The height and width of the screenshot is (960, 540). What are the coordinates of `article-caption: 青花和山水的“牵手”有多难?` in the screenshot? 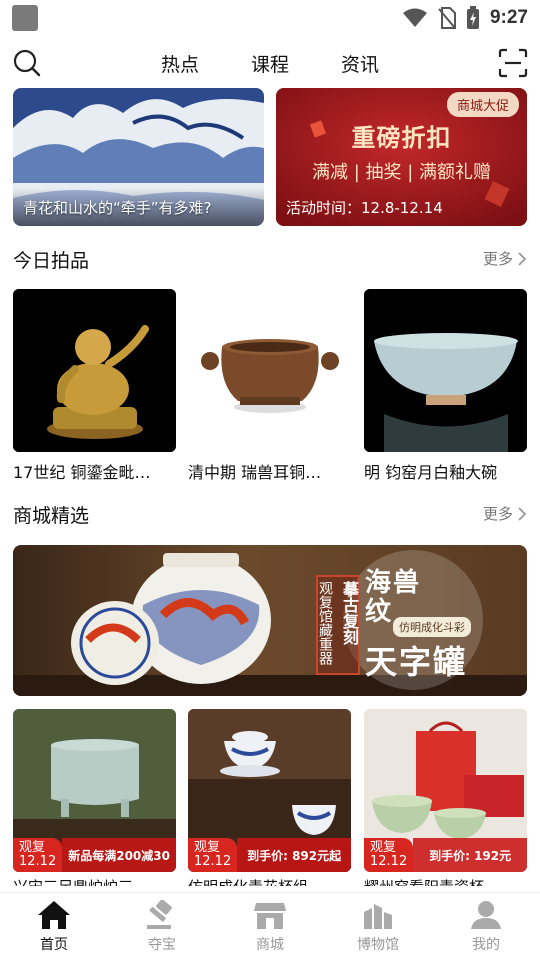 It's located at (117, 208).